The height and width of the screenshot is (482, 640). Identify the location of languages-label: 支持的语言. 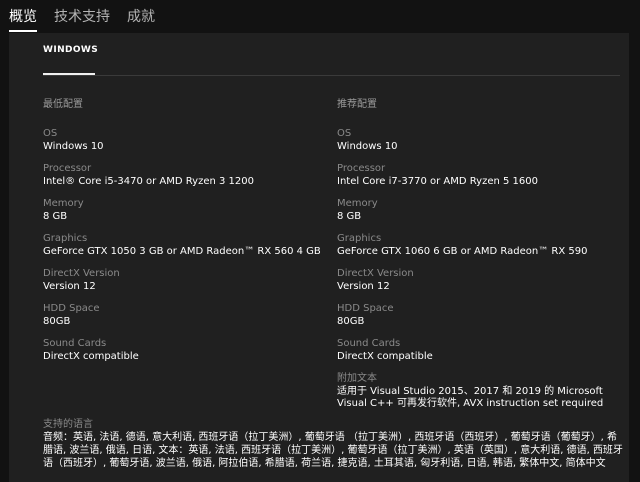
(68, 424).